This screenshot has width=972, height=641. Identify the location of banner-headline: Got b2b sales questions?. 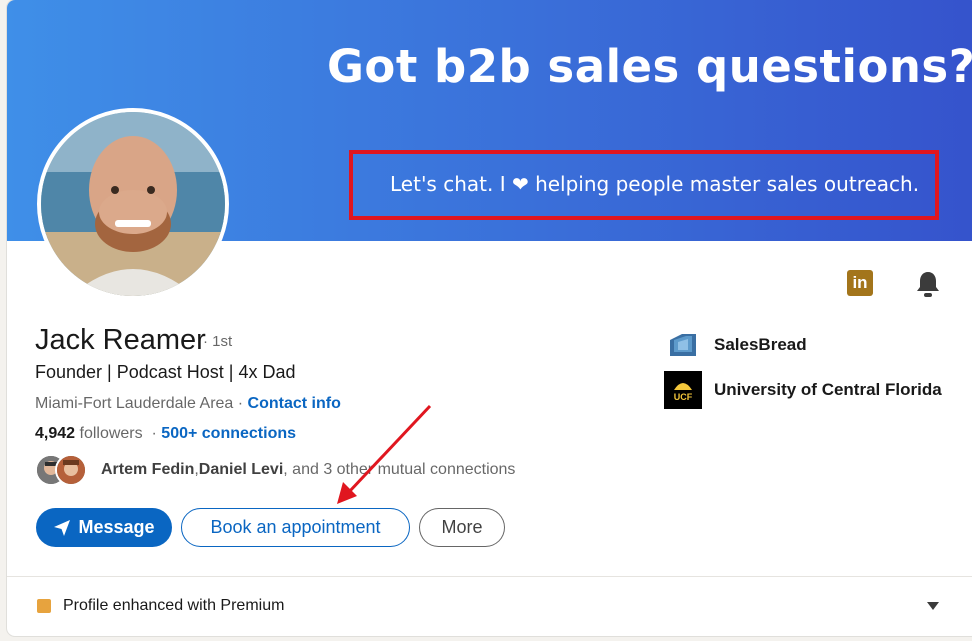
(649, 66).